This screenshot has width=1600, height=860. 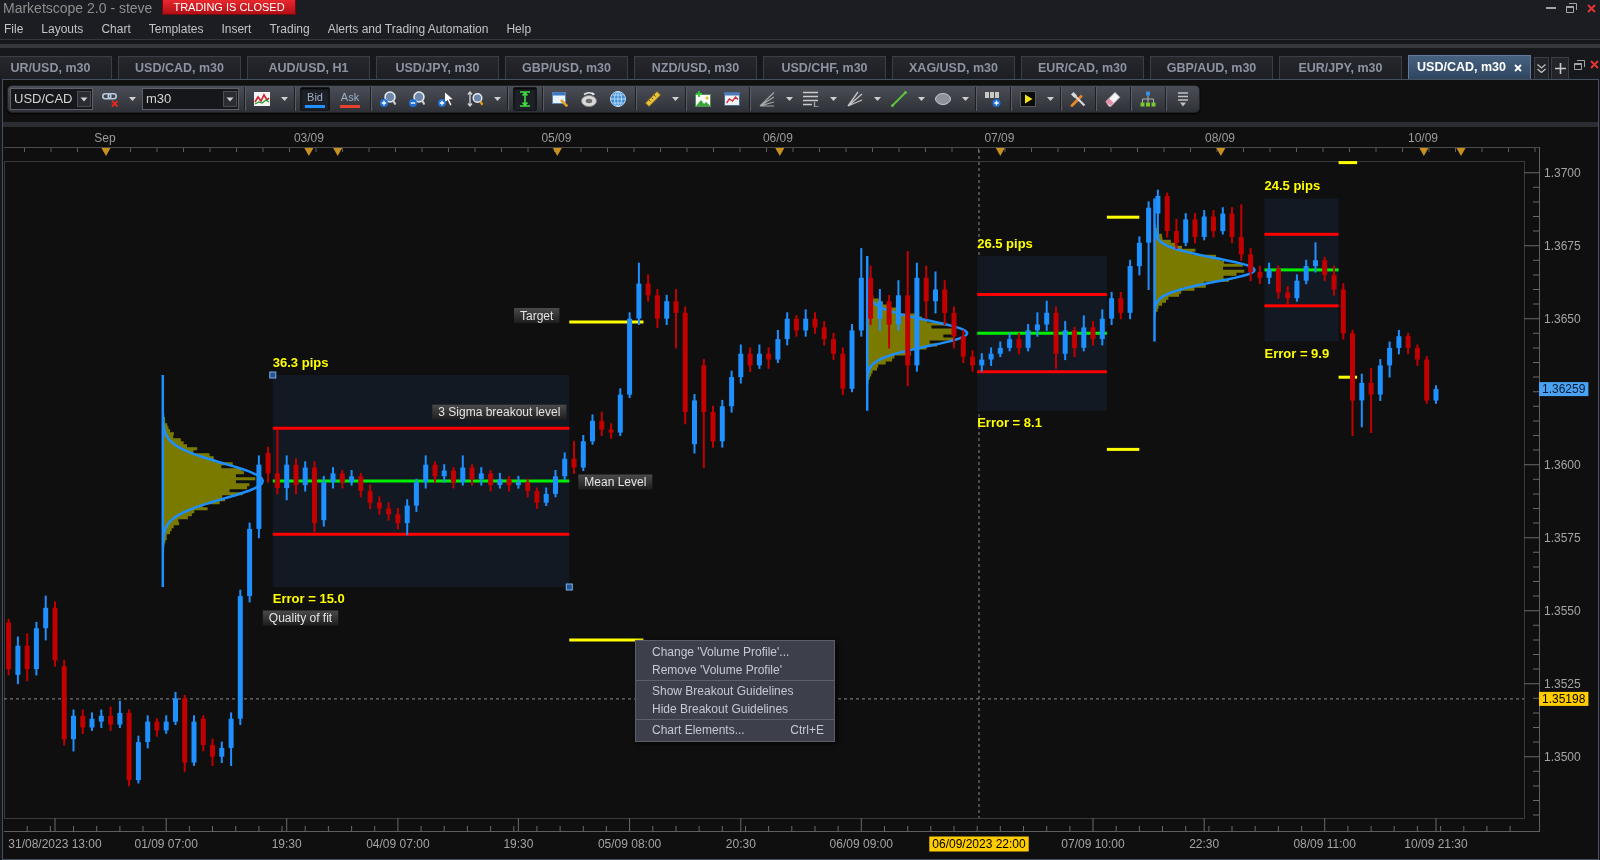 I want to click on chart-tab: GBP/AUD, m30, so click(x=1211, y=67).